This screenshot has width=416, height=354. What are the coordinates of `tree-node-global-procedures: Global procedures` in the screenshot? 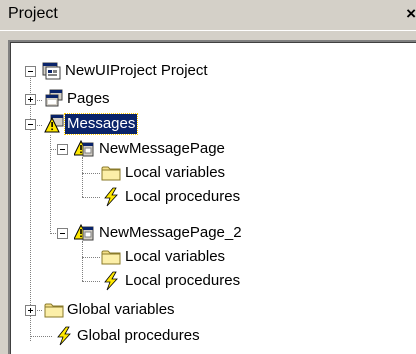 It's located at (138, 336).